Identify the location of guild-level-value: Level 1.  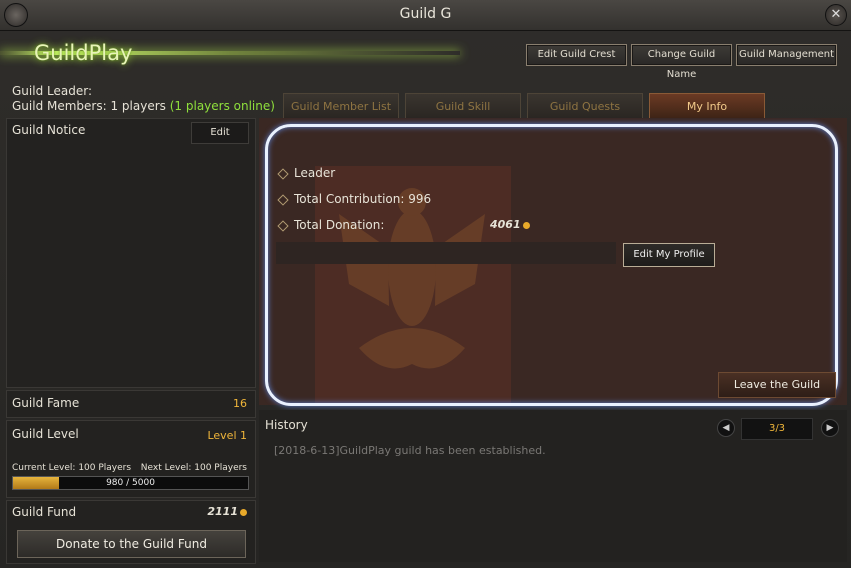
(227, 435).